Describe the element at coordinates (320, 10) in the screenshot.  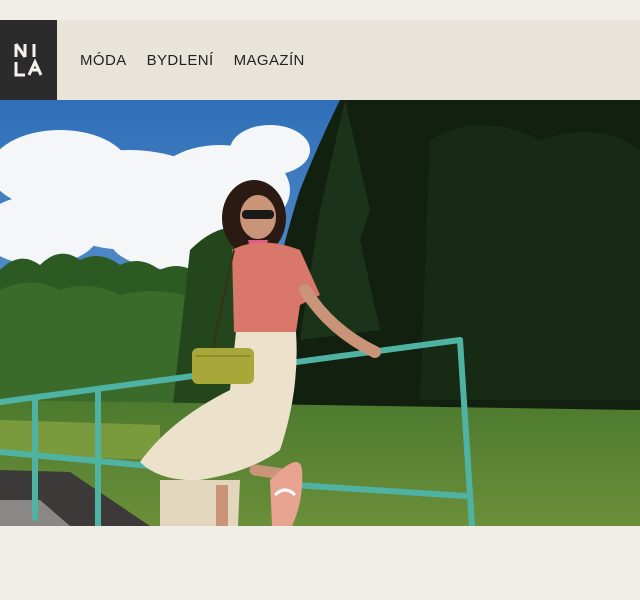
I see `top-strip` at that location.